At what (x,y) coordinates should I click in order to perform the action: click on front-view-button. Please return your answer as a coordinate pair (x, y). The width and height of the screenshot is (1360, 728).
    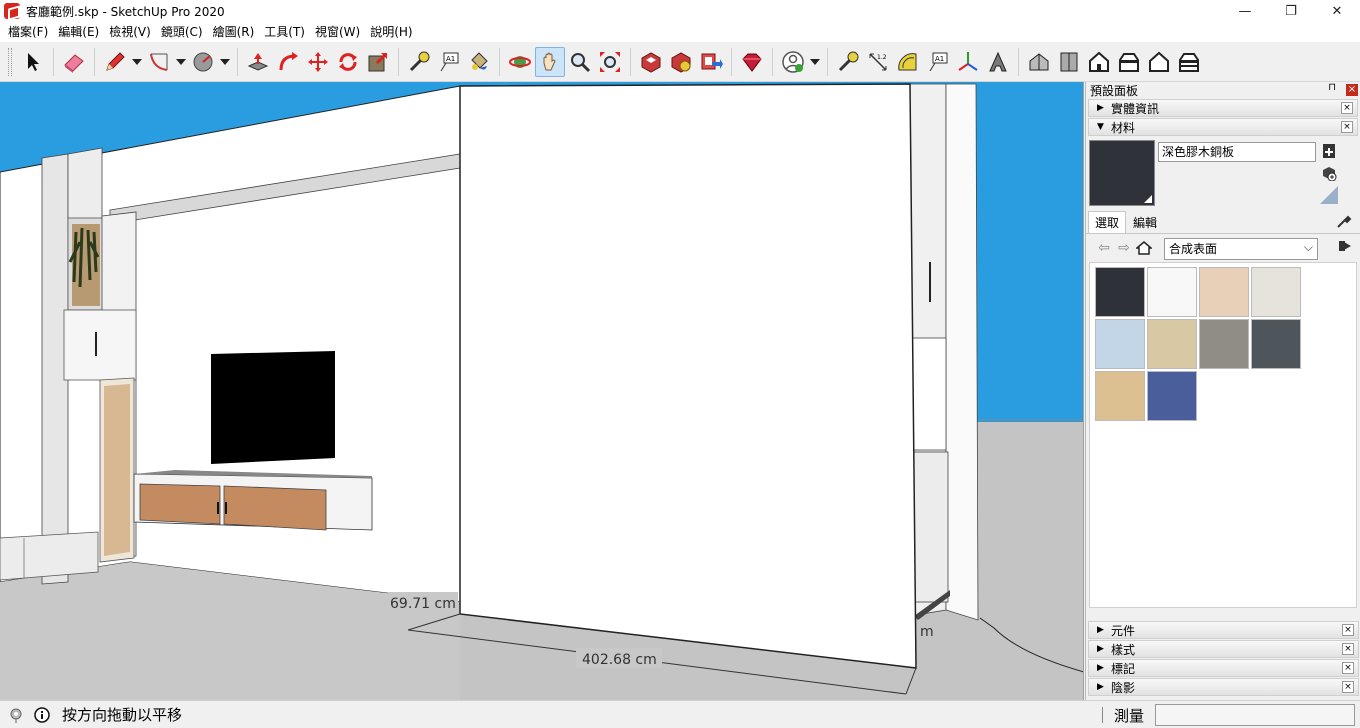
    Looking at the image, I should click on (1099, 62).